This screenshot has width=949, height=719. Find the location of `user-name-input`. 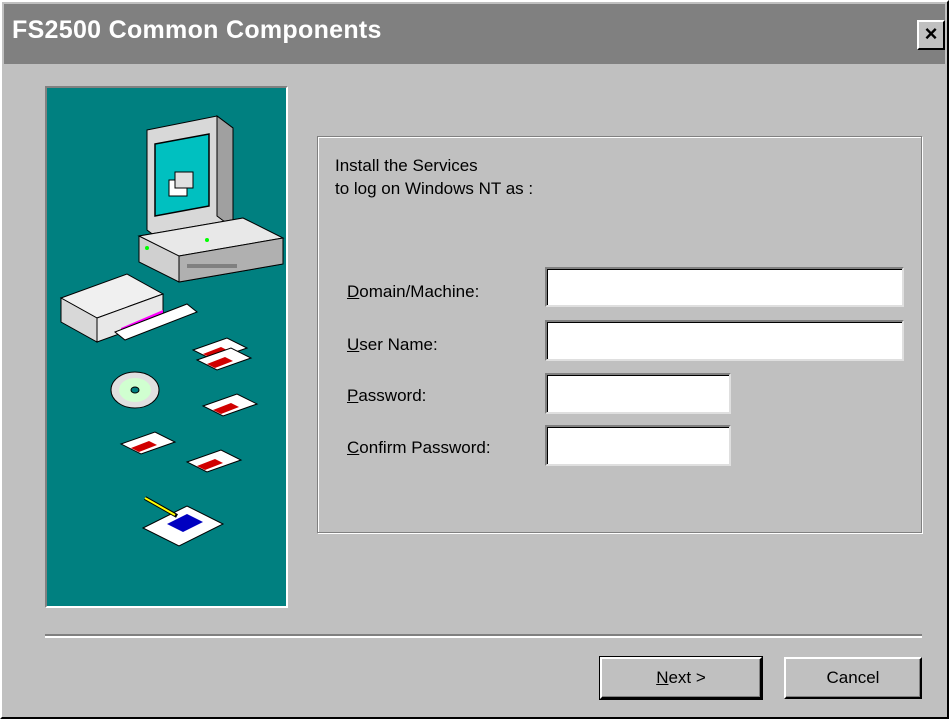

user-name-input is located at coordinates (724, 340).